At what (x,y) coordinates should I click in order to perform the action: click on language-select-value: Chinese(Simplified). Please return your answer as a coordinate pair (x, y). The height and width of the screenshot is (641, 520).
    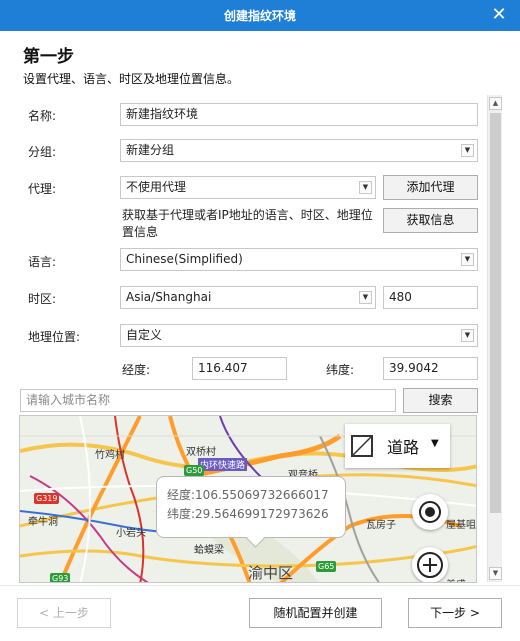
    Looking at the image, I should click on (184, 259).